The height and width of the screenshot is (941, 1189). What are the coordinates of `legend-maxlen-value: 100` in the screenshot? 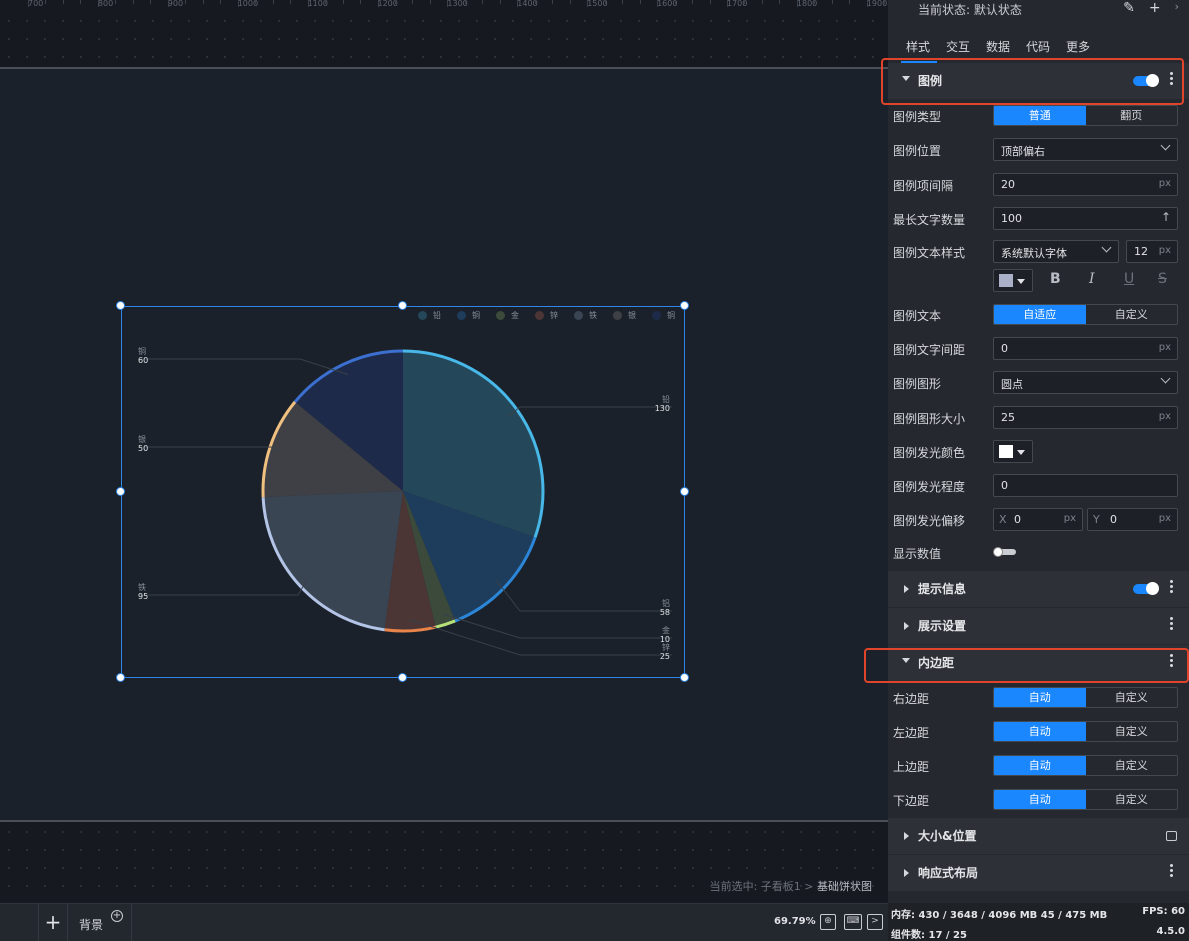 It's located at (1011, 218).